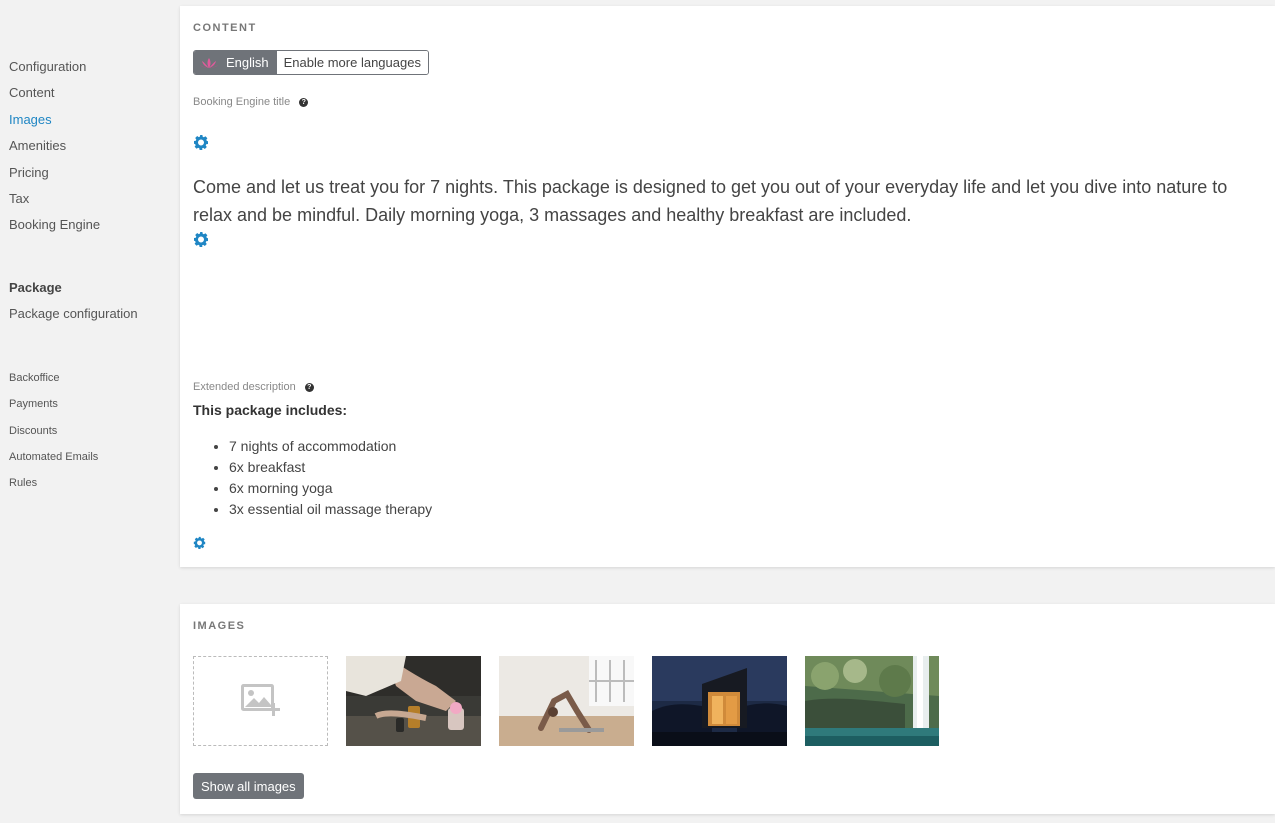 This screenshot has width=1275, height=823. What do you see at coordinates (242, 102) in the screenshot?
I see `booking-engine-title-label-text: Booking Engine title` at bounding box center [242, 102].